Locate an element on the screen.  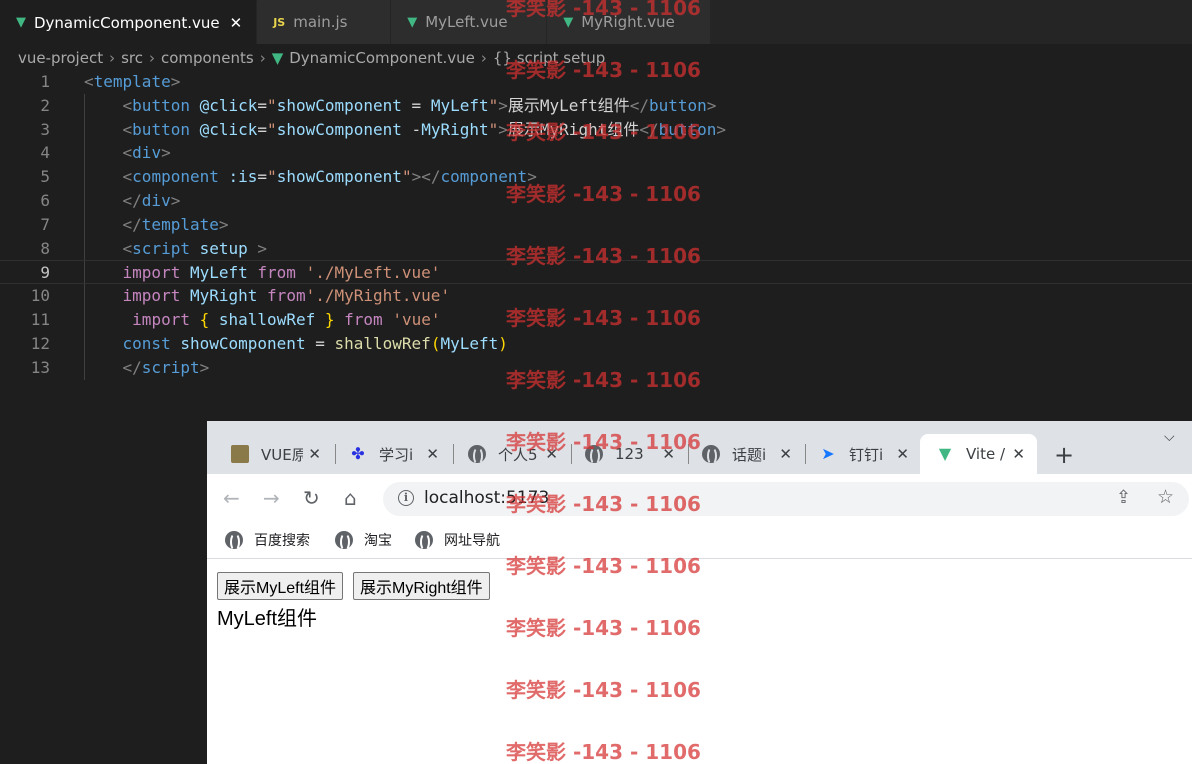
breadcrumb-item: components is located at coordinates (207, 58).